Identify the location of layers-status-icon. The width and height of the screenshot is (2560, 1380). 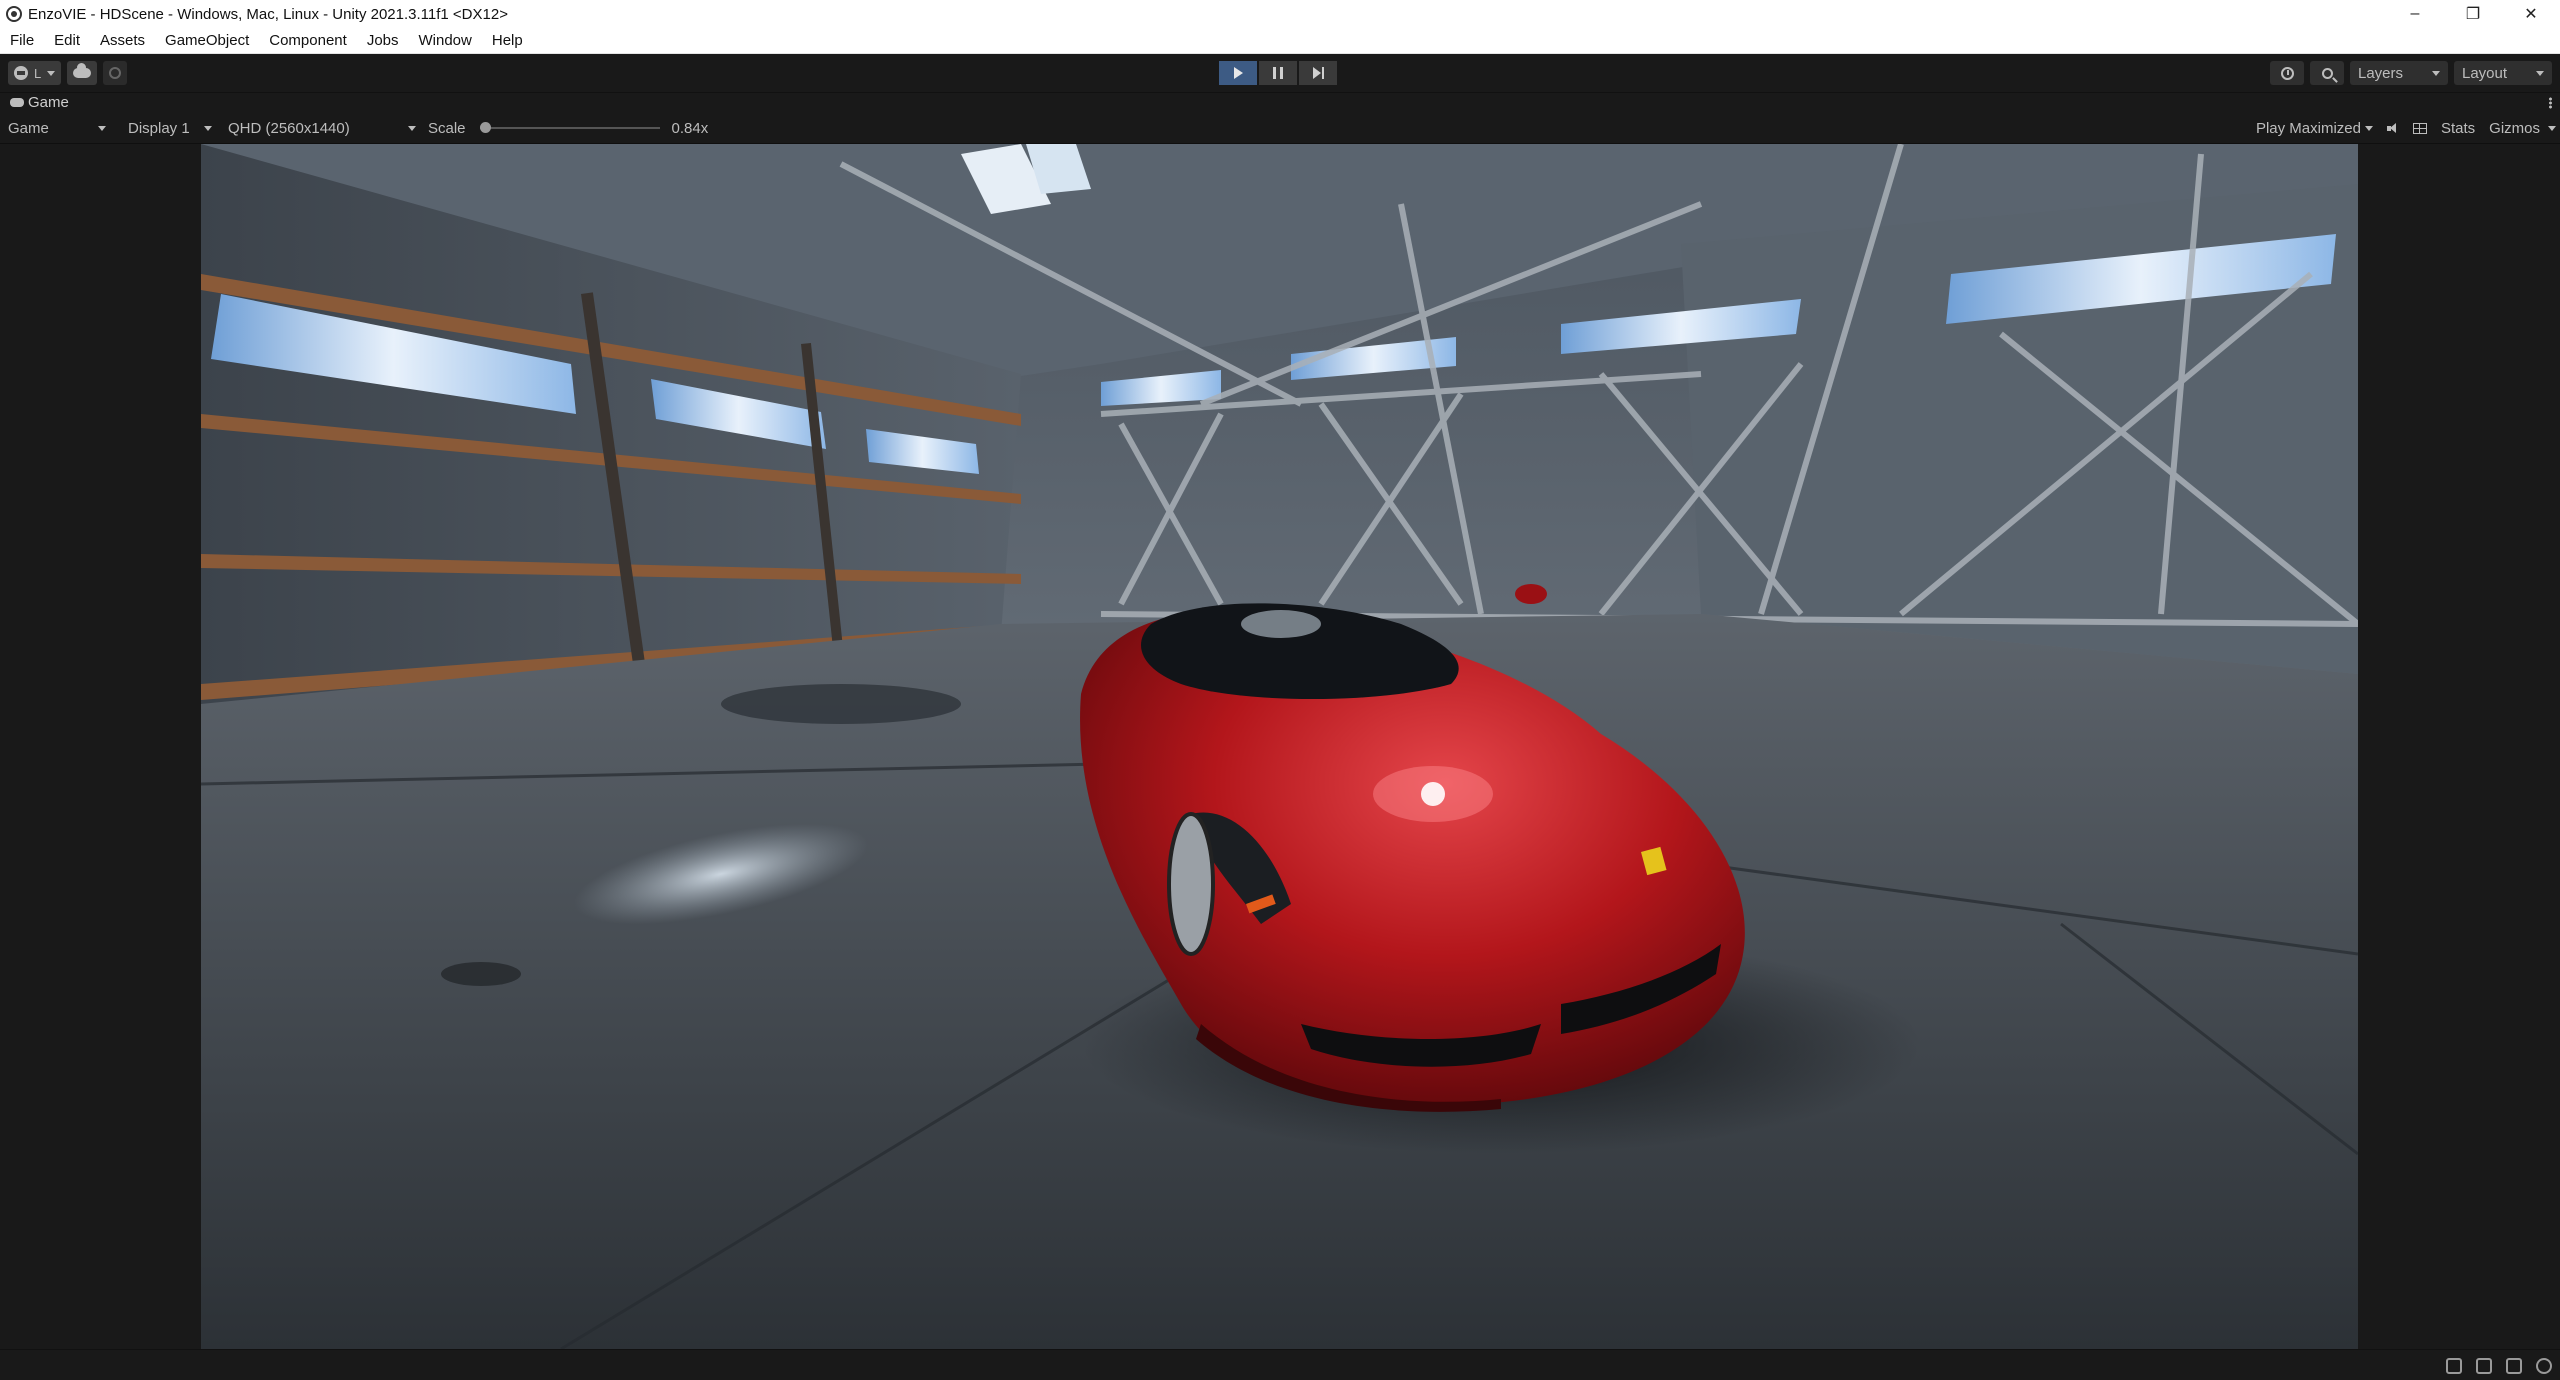
(2484, 1366).